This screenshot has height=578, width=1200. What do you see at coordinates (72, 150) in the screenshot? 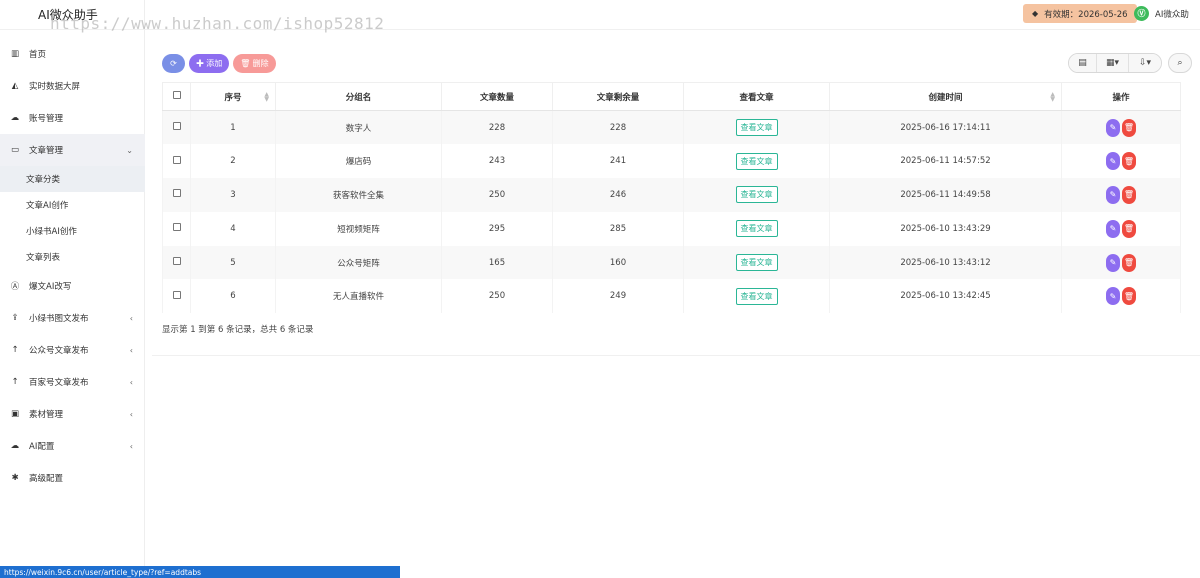
I see `sidebar-item-articles: ▭ 文章管理 ⌄` at bounding box center [72, 150].